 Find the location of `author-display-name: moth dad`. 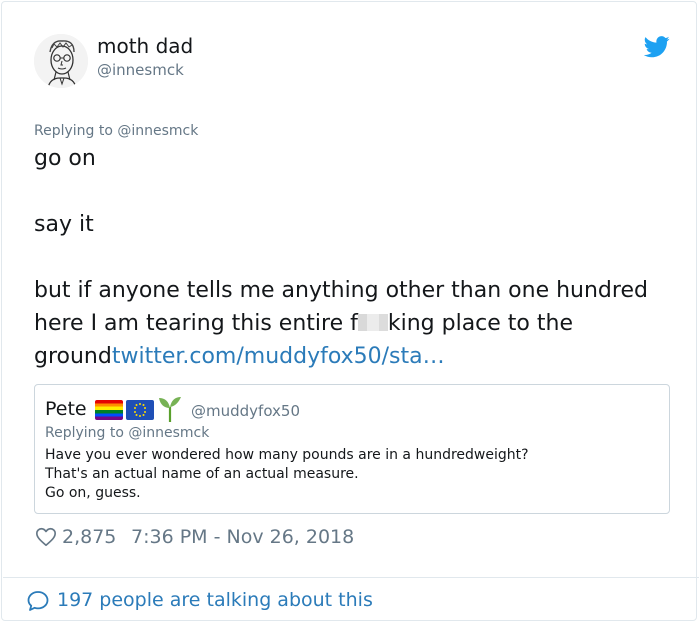

author-display-name: moth dad is located at coordinates (145, 46).